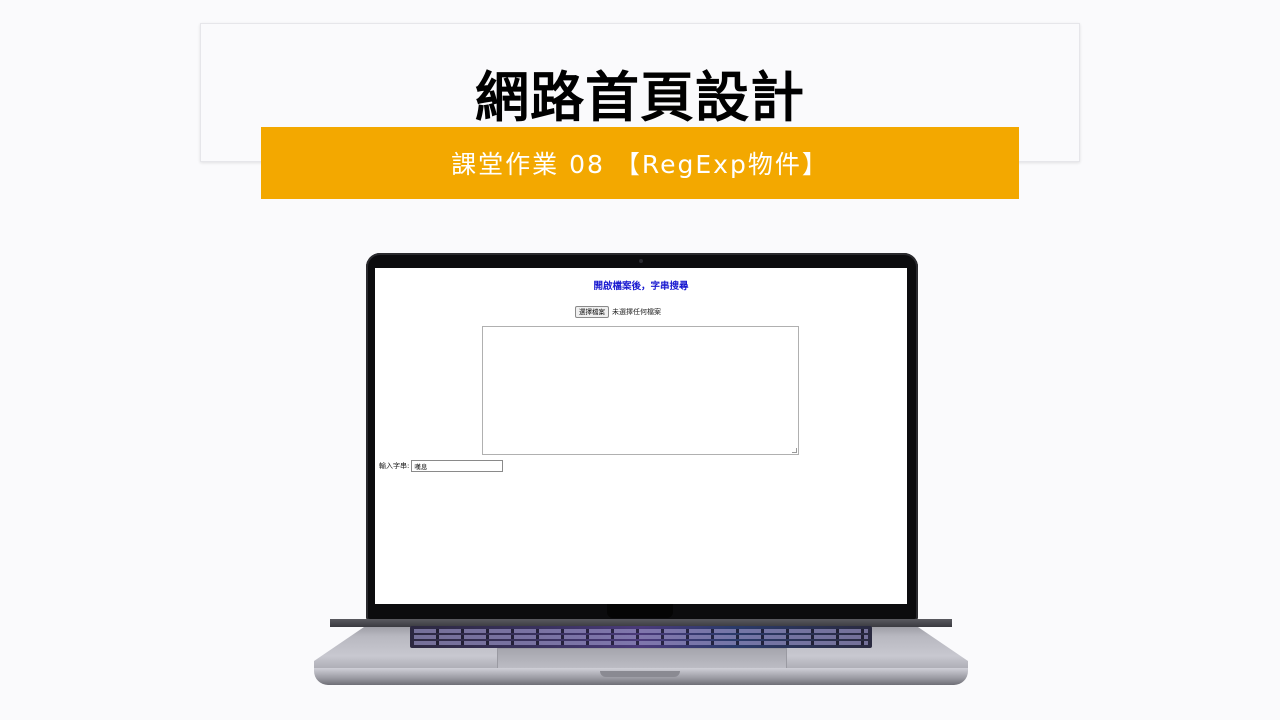 The height and width of the screenshot is (720, 1280). Describe the element at coordinates (642, 658) in the screenshot. I see `trackpad` at that location.